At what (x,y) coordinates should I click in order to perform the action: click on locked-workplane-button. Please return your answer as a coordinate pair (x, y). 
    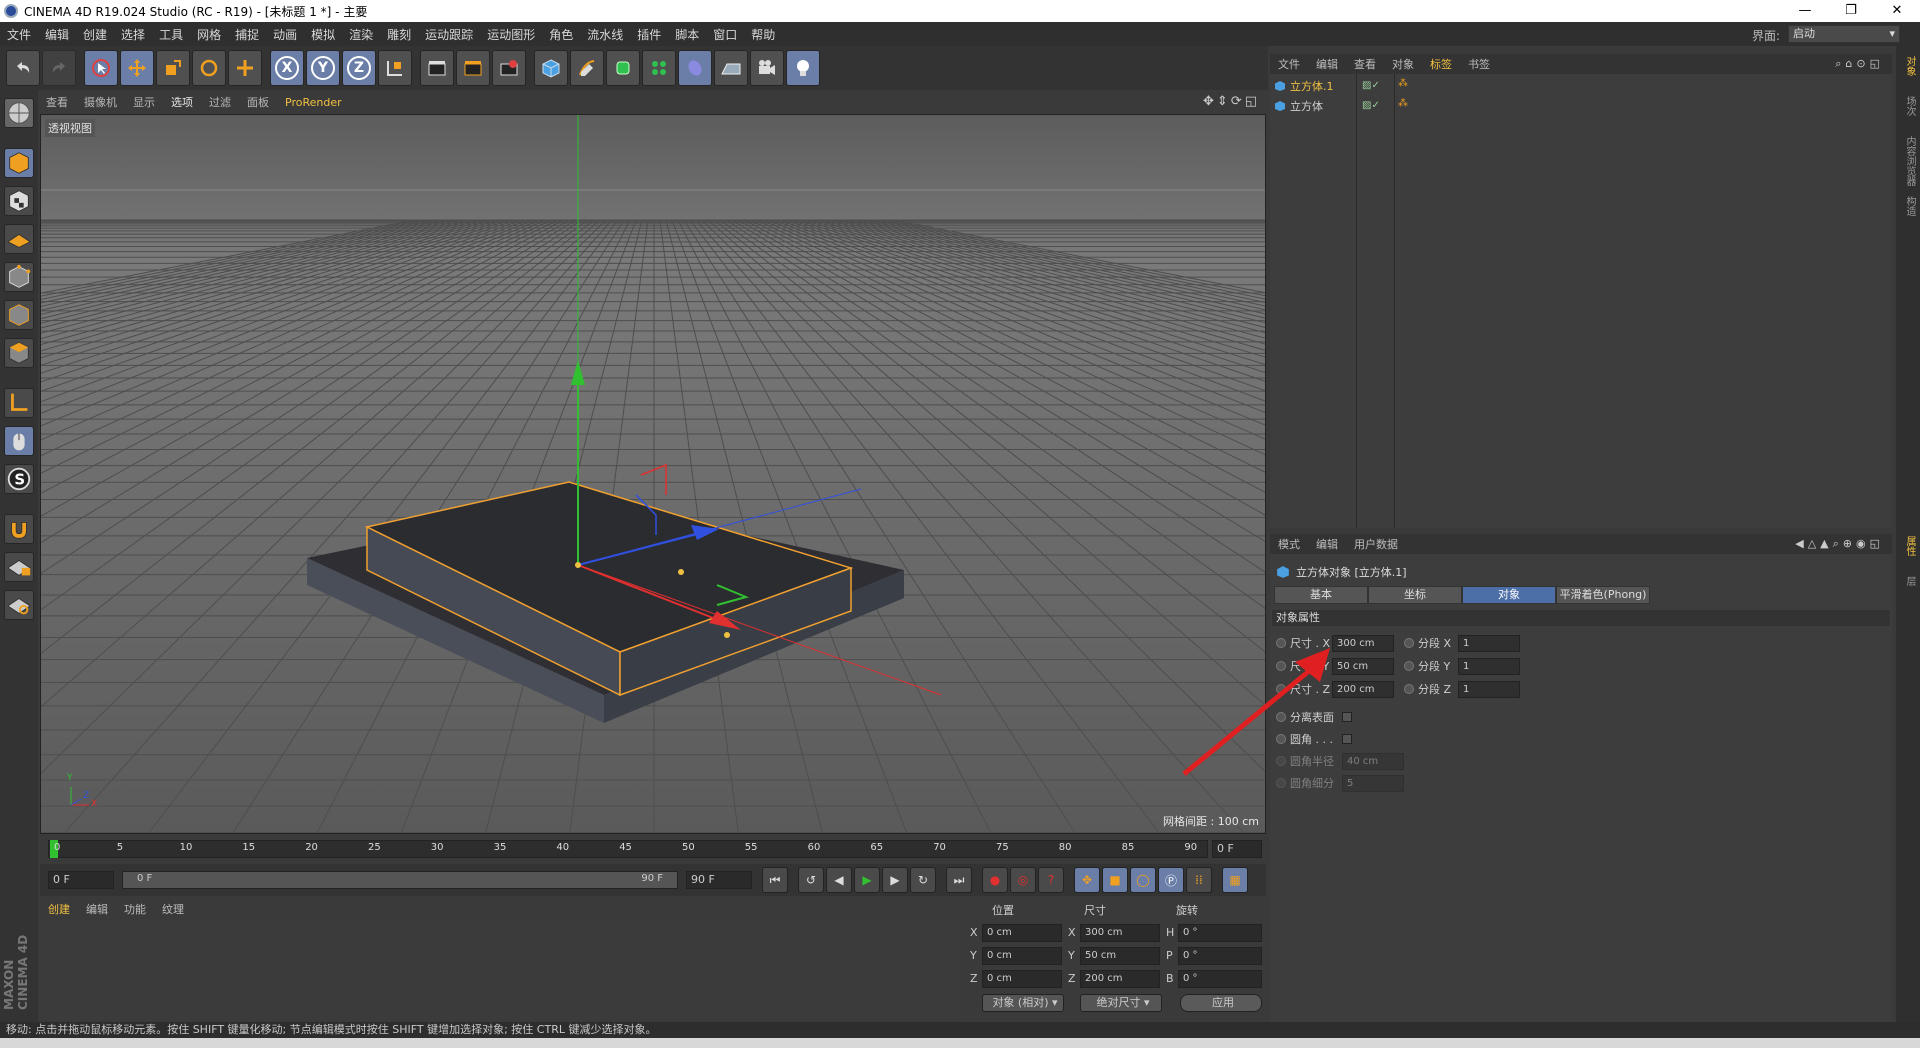
    Looking at the image, I should click on (19, 567).